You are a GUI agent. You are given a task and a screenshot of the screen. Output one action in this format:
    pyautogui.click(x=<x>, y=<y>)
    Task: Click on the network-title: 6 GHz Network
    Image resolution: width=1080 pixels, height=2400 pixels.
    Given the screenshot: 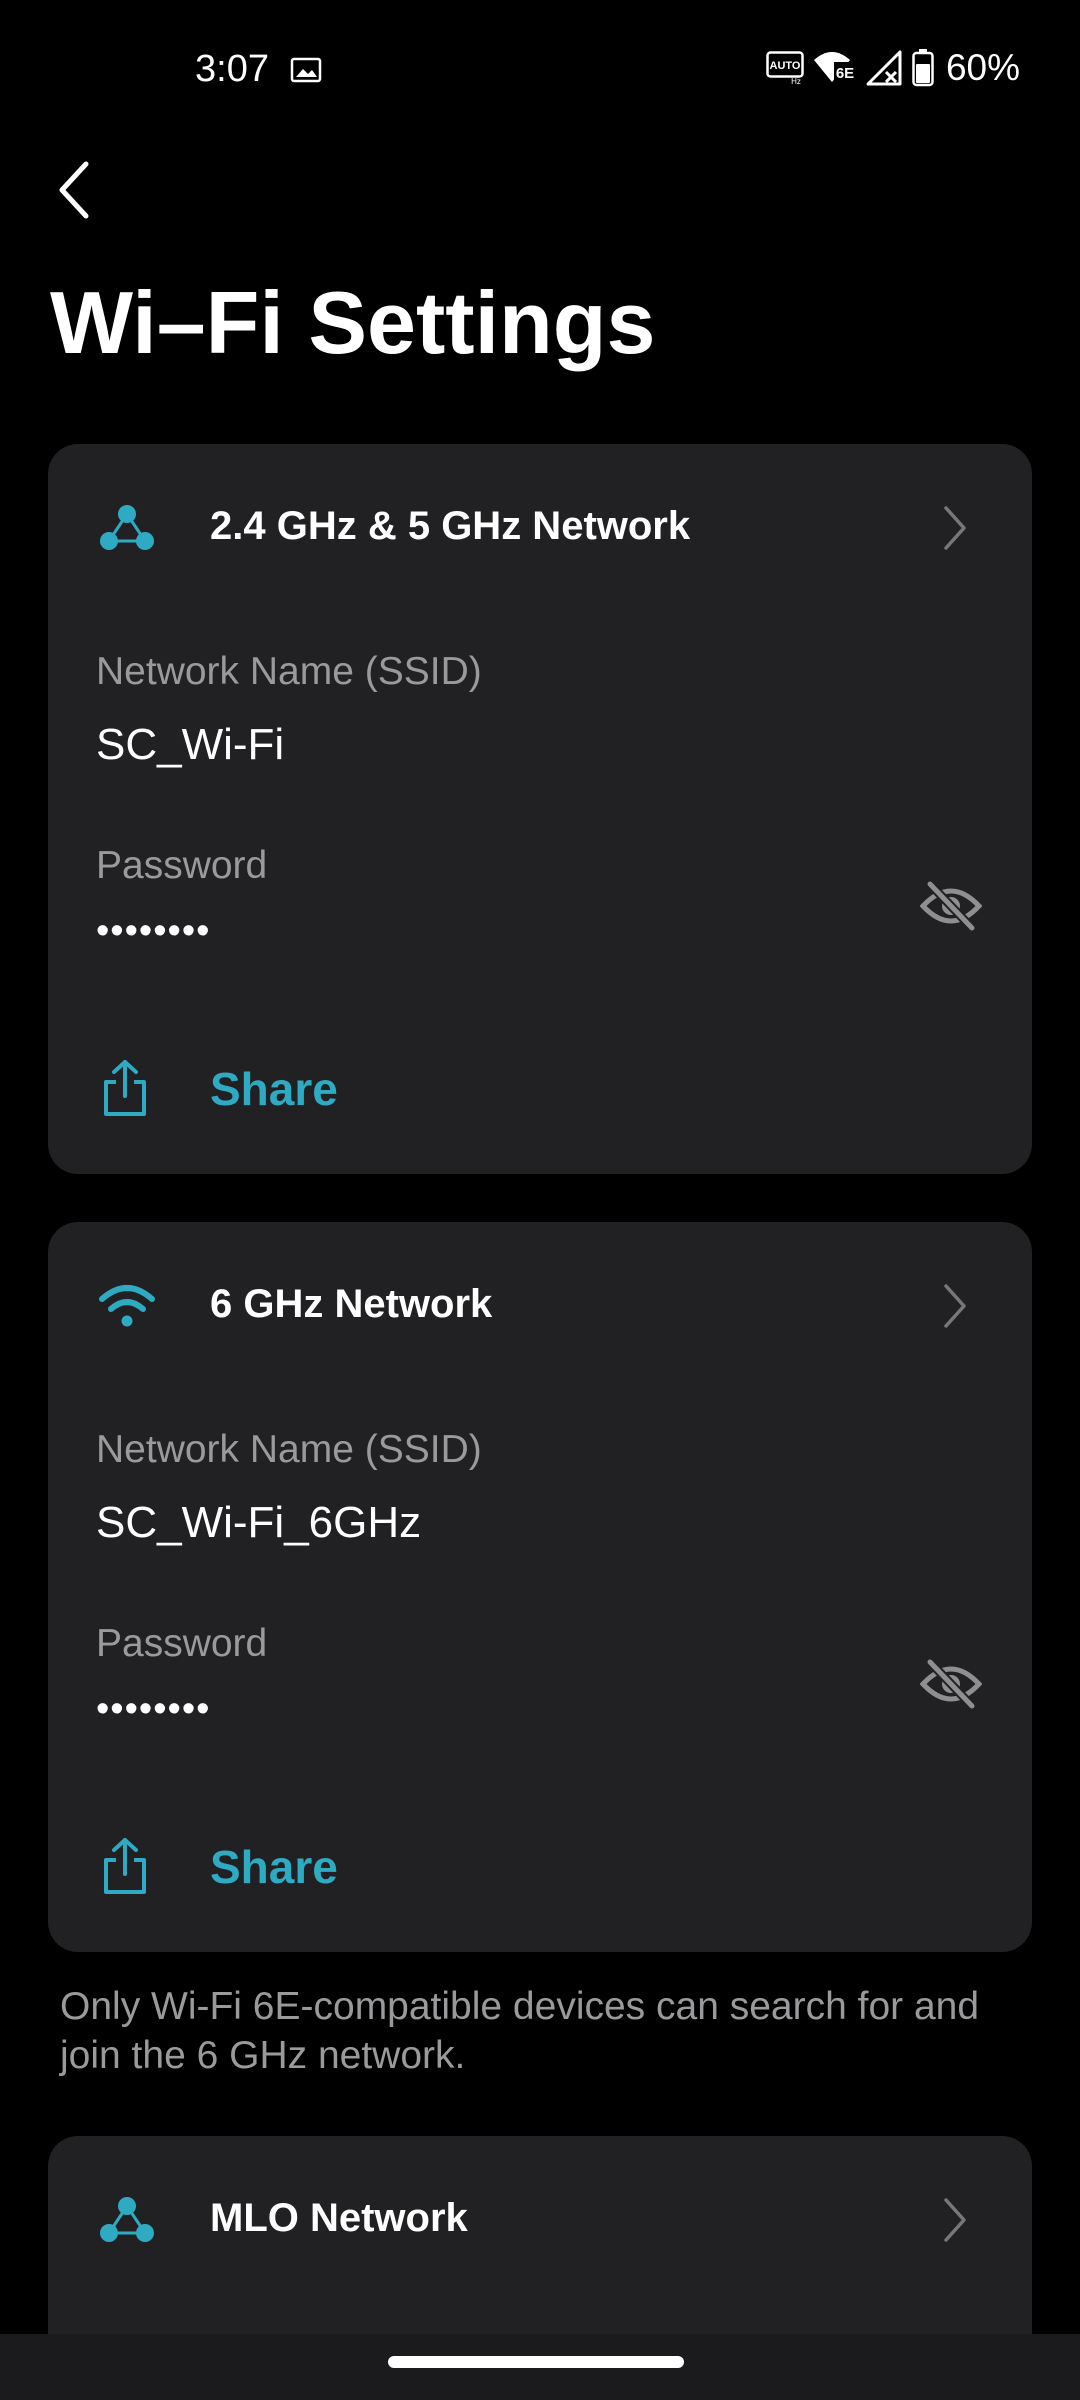 What is the action you would take?
    pyautogui.click(x=351, y=1304)
    